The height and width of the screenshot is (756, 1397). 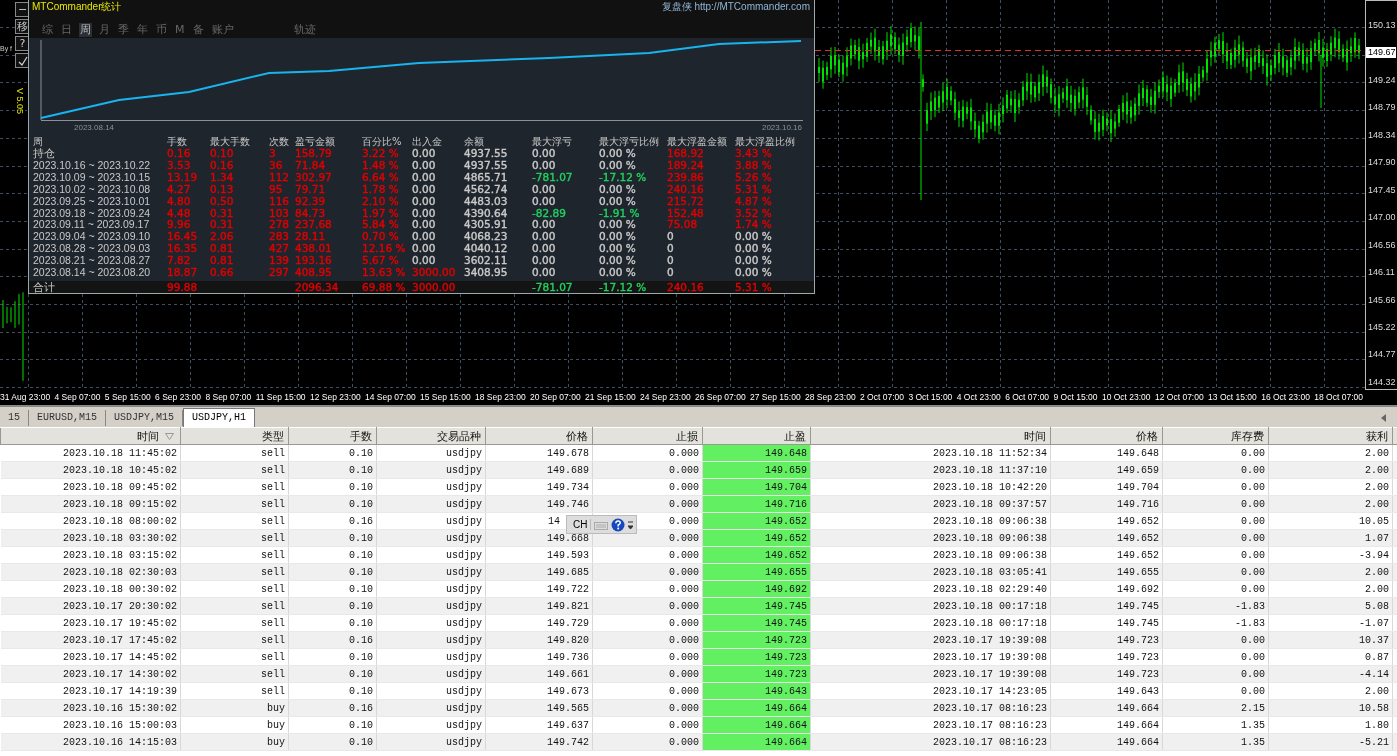 I want to click on table-cell-text: 0.00 %, so click(x=618, y=154).